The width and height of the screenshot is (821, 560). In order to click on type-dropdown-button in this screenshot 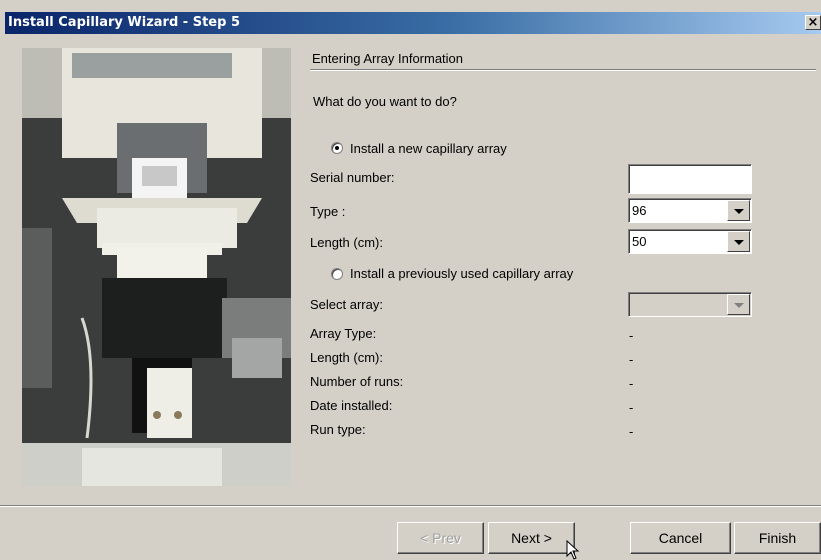, I will do `click(738, 210)`.